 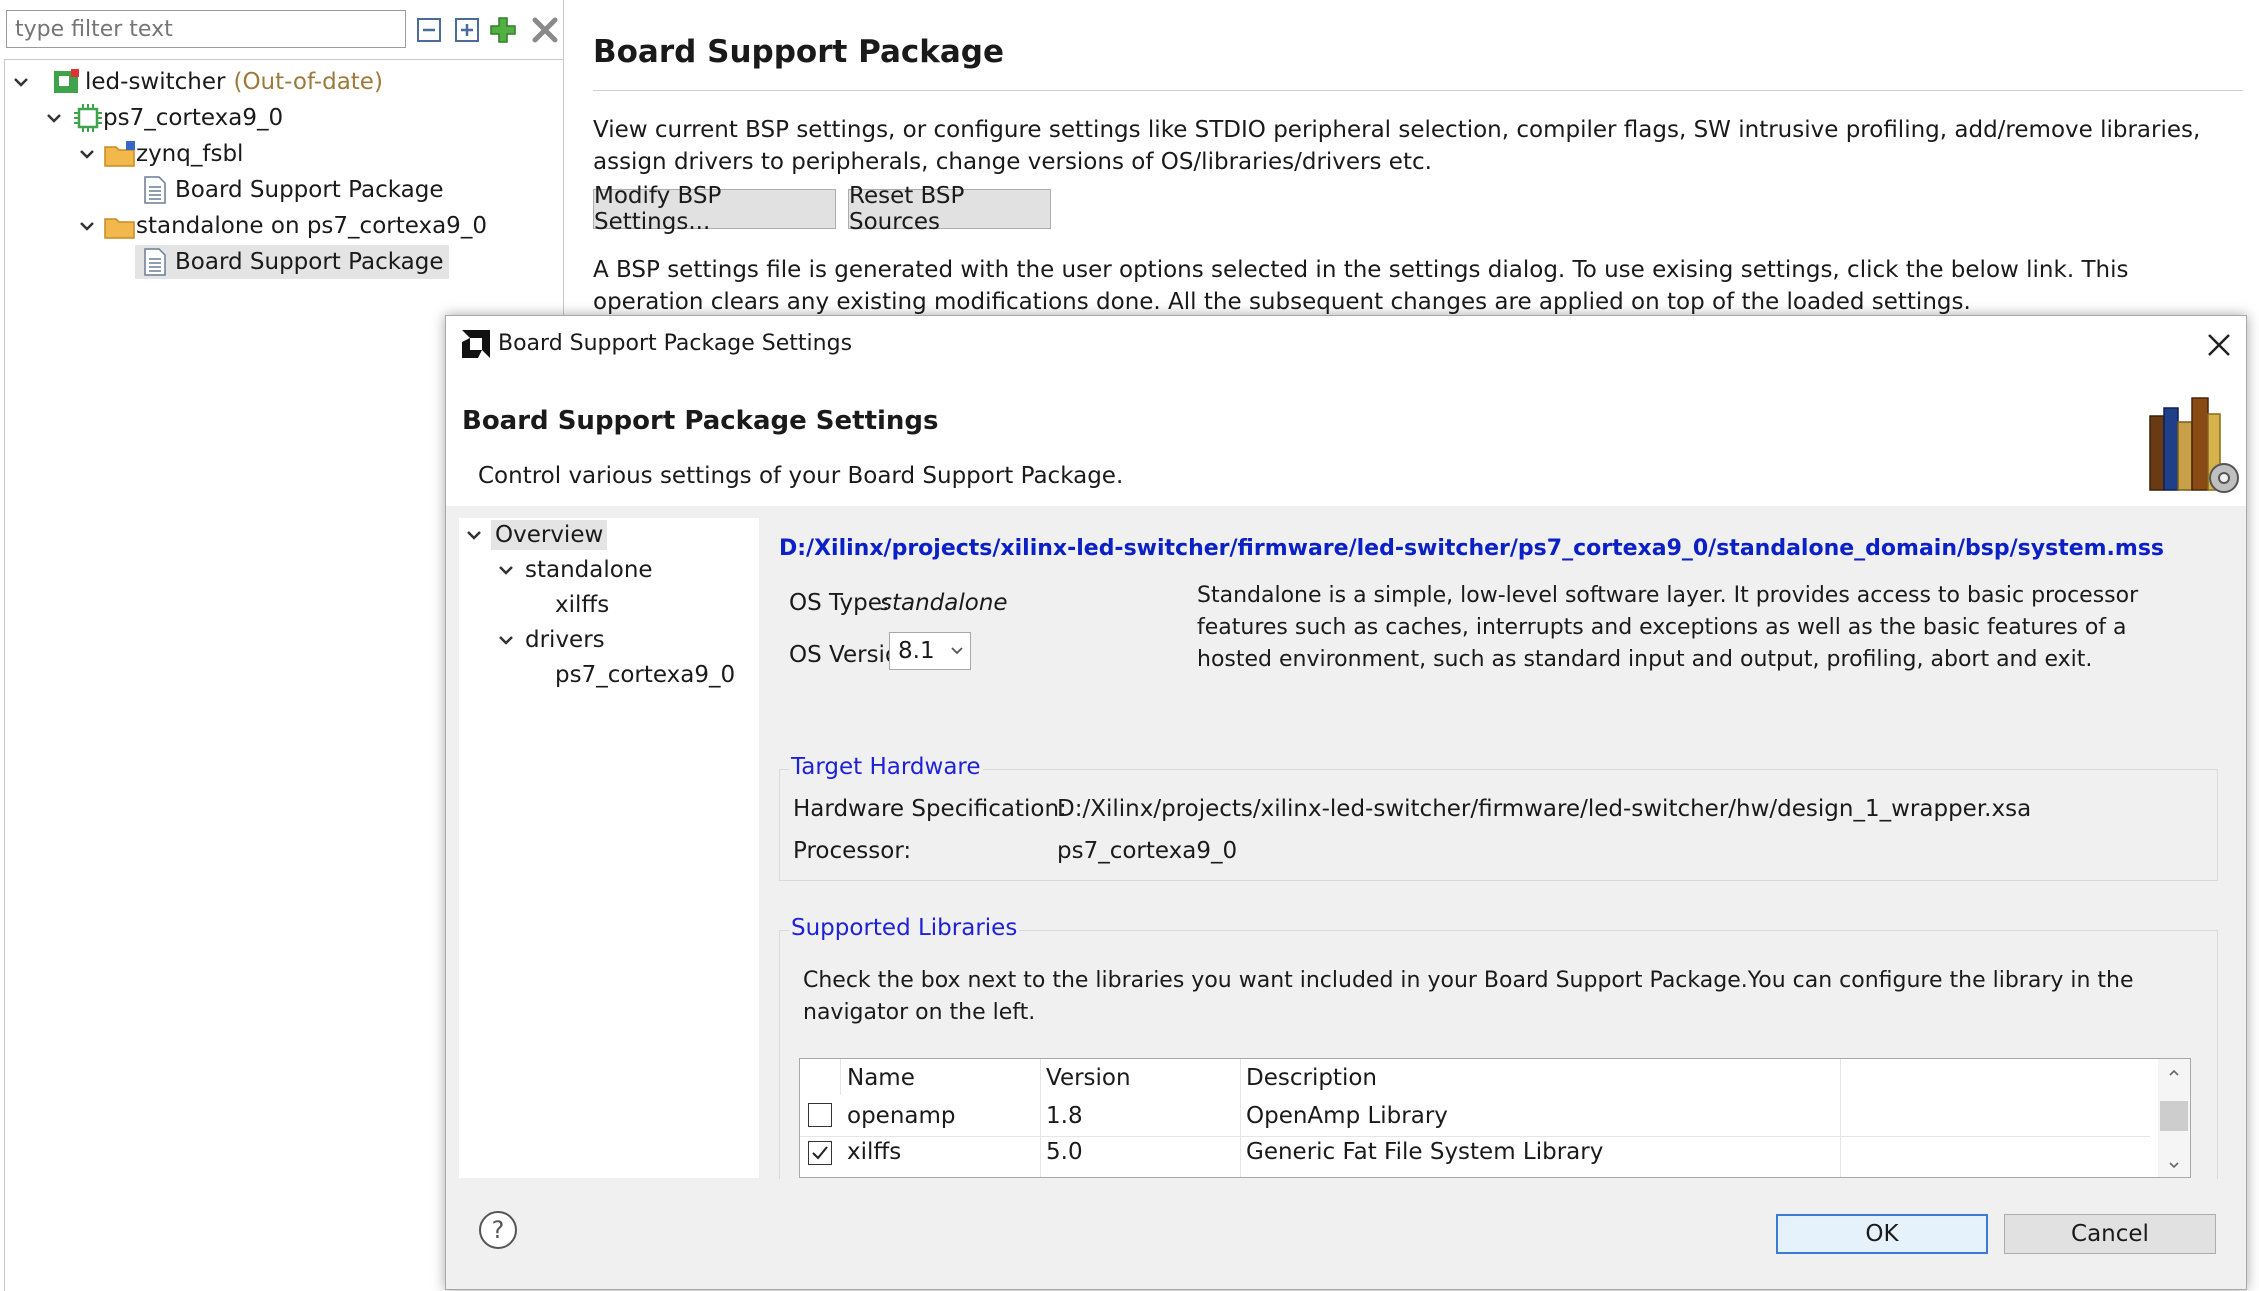 What do you see at coordinates (852, 851) in the screenshot?
I see `processor-label: Processor:` at bounding box center [852, 851].